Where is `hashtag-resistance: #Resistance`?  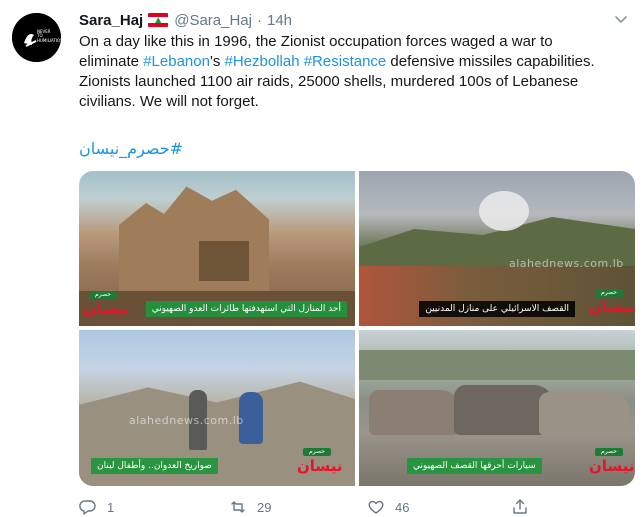
hashtag-resistance: #Resistance is located at coordinates (345, 61).